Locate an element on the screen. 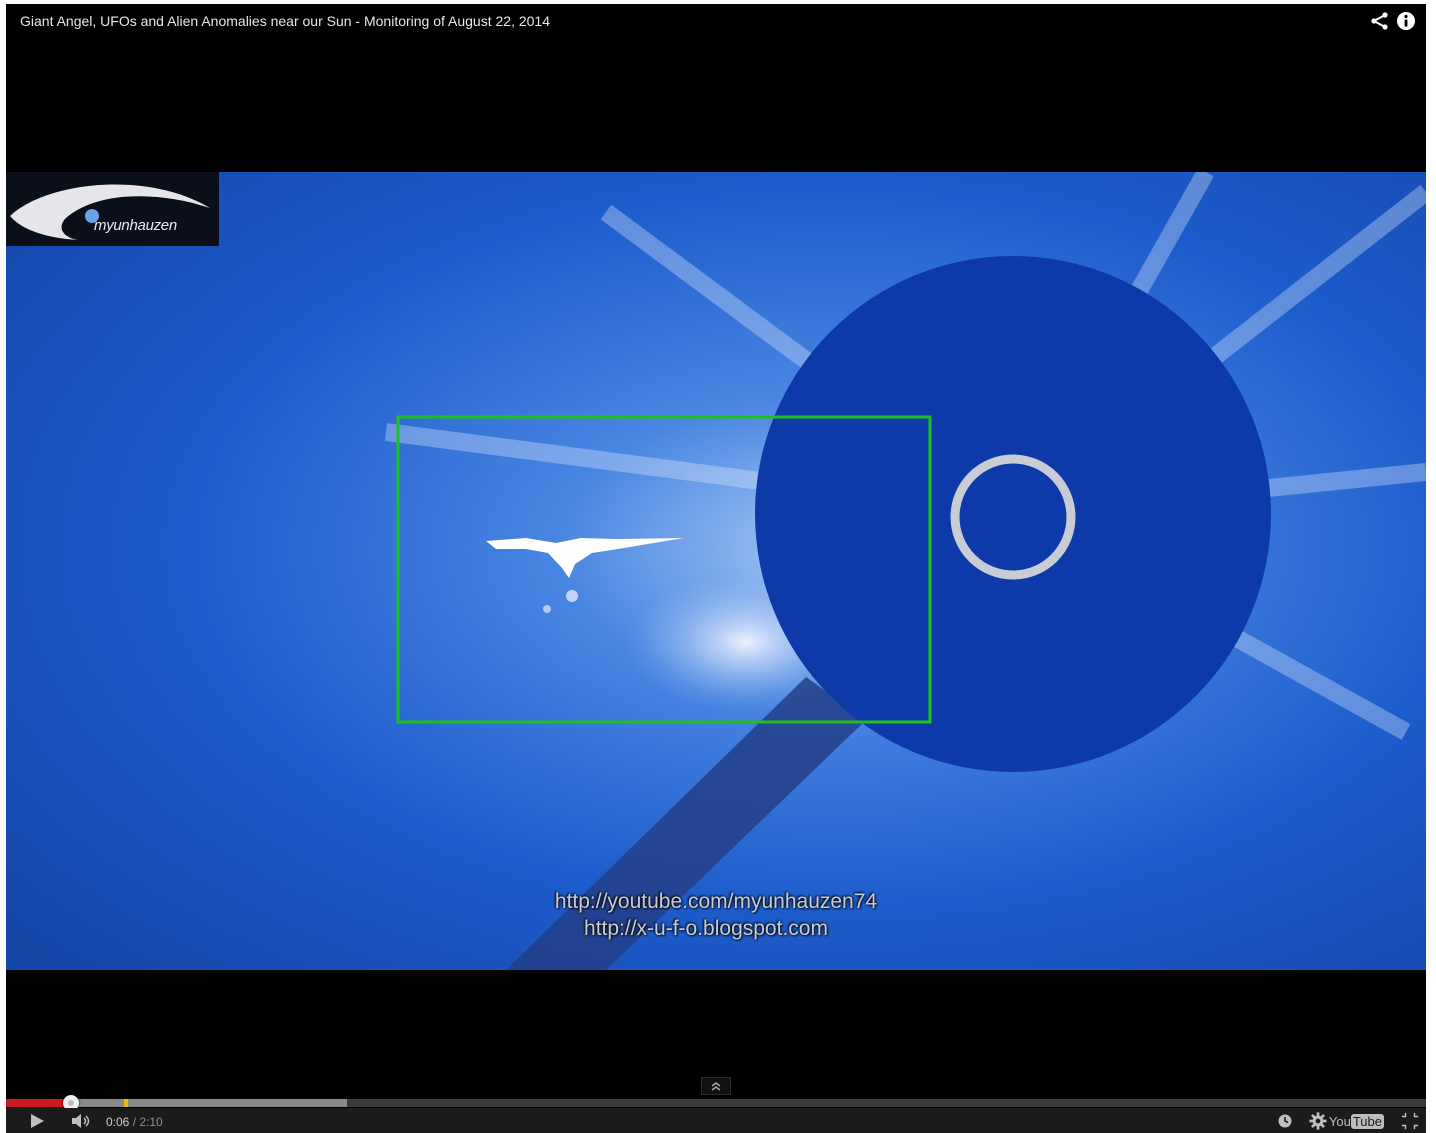 The height and width of the screenshot is (1133, 1436). chevron-up-icon is located at coordinates (716, 1086).